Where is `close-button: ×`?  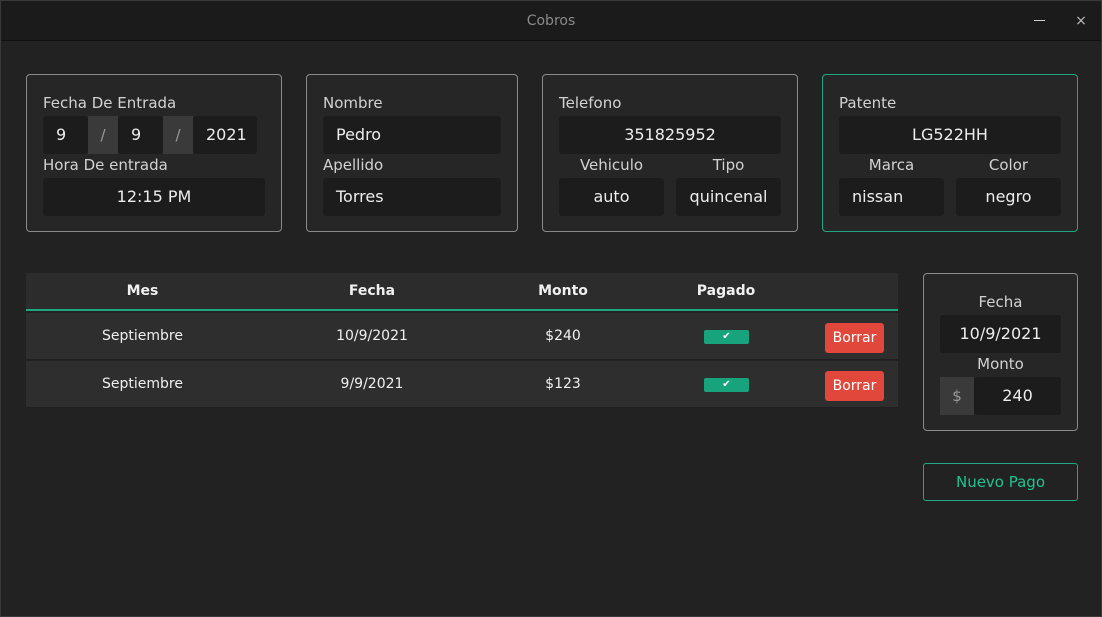 close-button: × is located at coordinates (1081, 21).